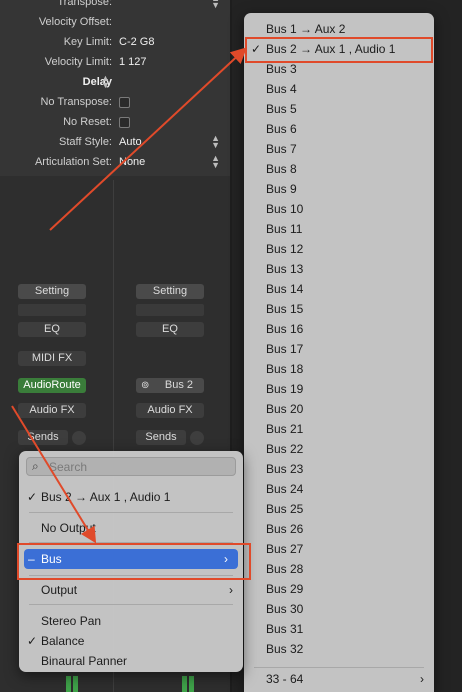 The height and width of the screenshot is (692, 462). I want to click on chevron-right-icon: ›, so click(231, 590).